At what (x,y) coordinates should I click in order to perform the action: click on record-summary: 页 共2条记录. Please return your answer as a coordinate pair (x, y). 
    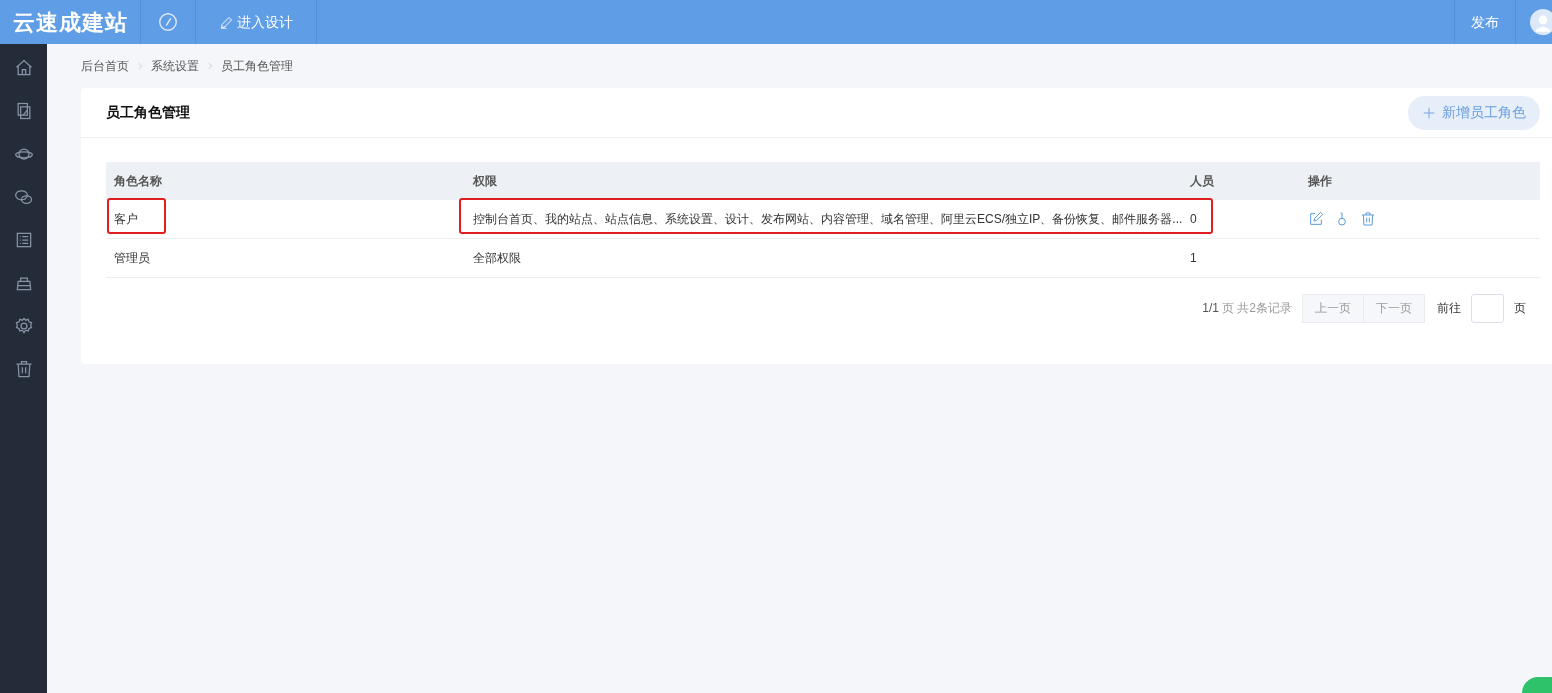
    Looking at the image, I should click on (1257, 308).